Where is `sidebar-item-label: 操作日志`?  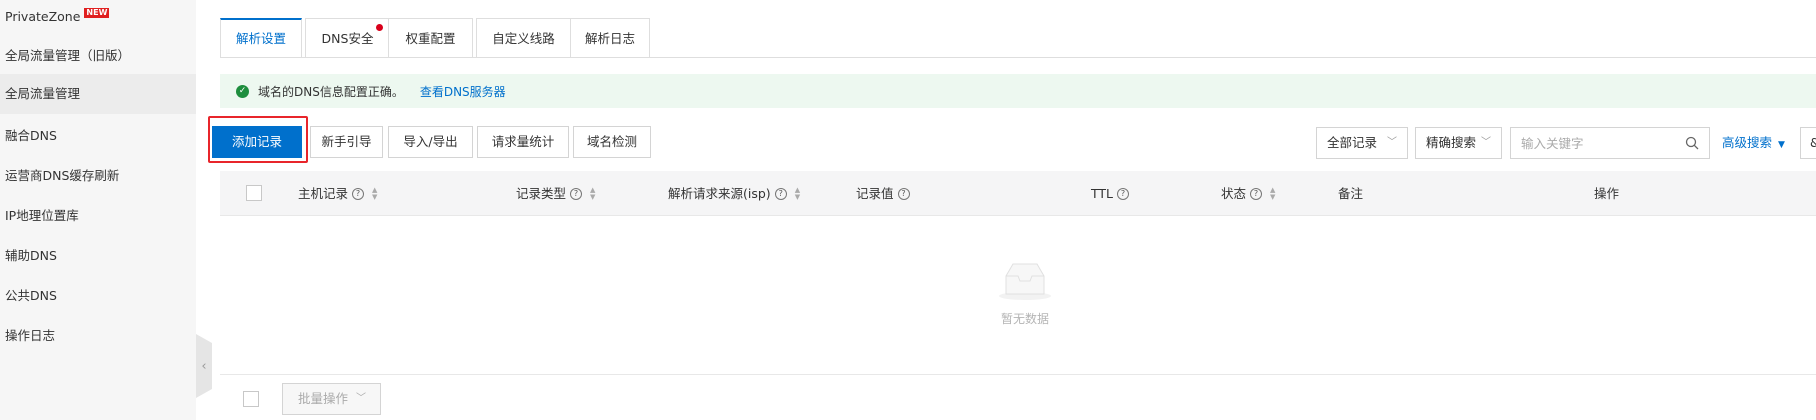 sidebar-item-label: 操作日志 is located at coordinates (30, 335).